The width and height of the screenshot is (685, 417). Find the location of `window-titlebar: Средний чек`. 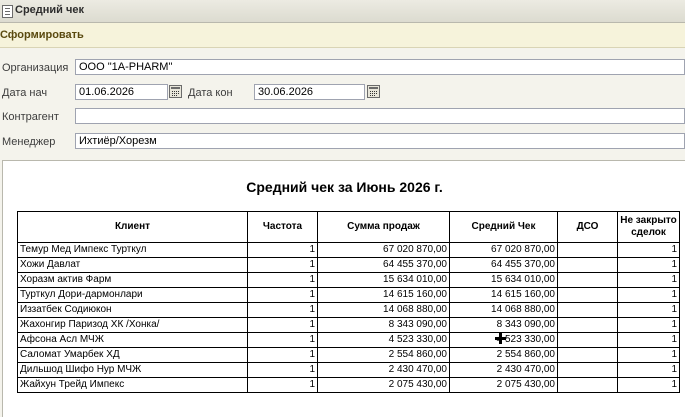

window-titlebar: Средний чек is located at coordinates (342, 11).